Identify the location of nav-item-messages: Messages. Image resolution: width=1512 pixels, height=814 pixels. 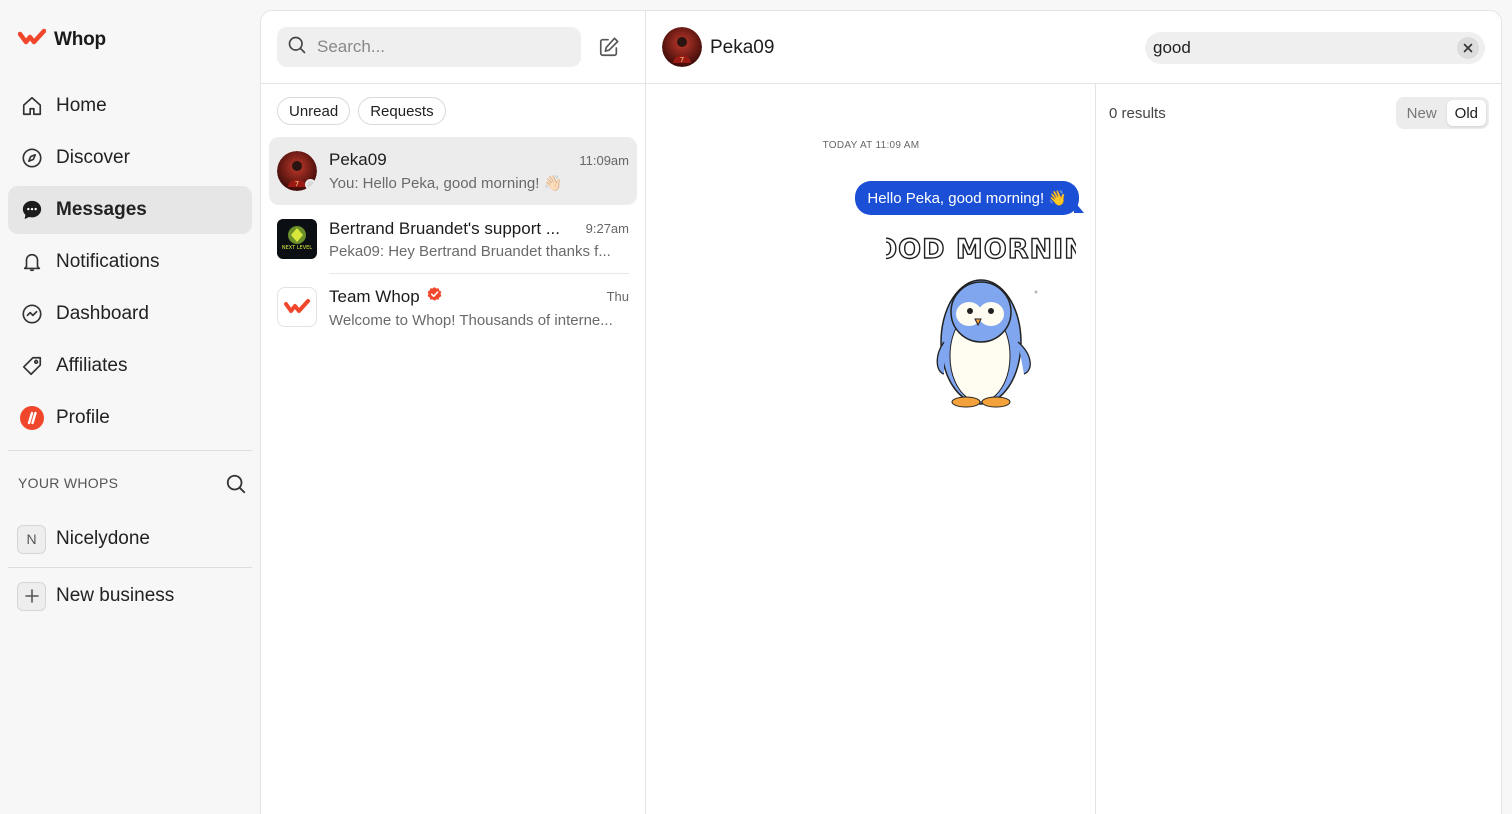
(130, 210).